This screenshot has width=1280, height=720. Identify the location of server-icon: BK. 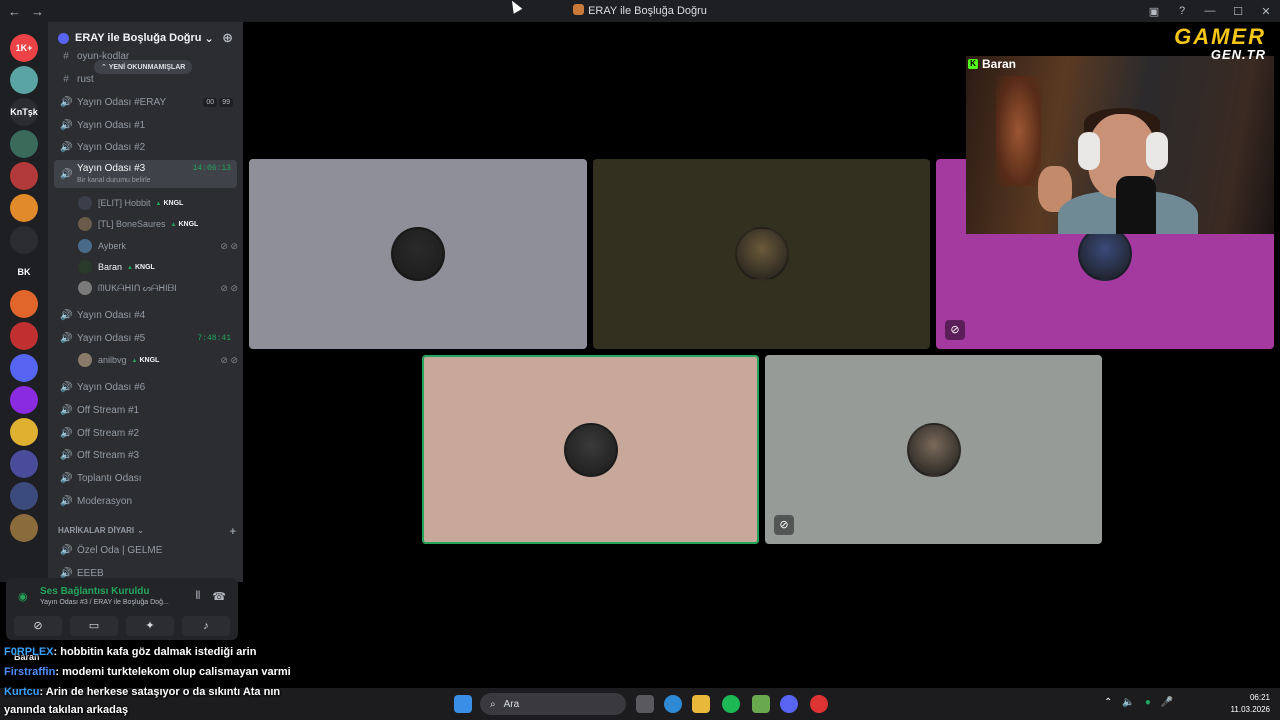
(24, 272).